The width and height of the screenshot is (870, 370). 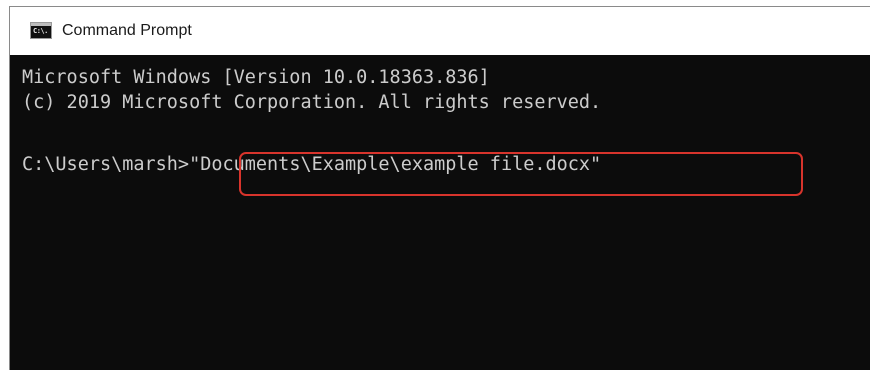 I want to click on cmd-icon: C:\., so click(x=41, y=30).